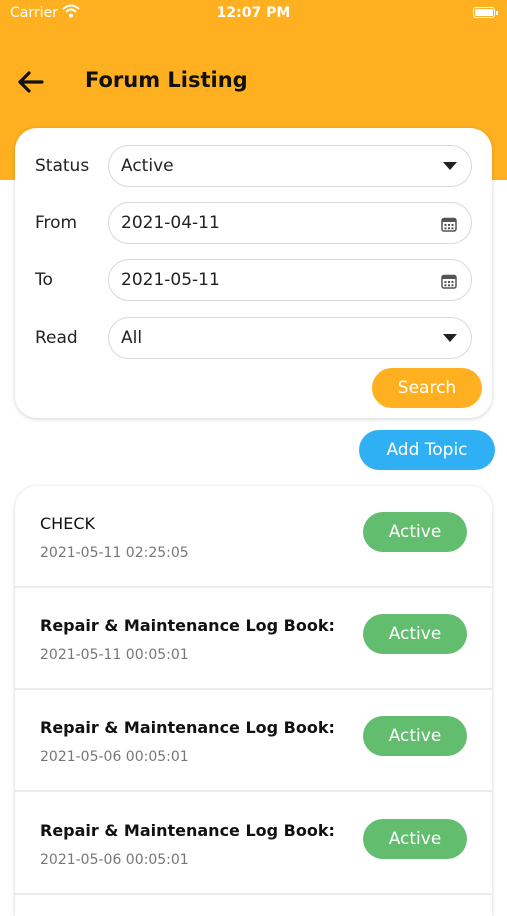  Describe the element at coordinates (253, 537) in the screenshot. I see `topic-row: CHECK 2021-05-11 02:25:05 Active` at that location.